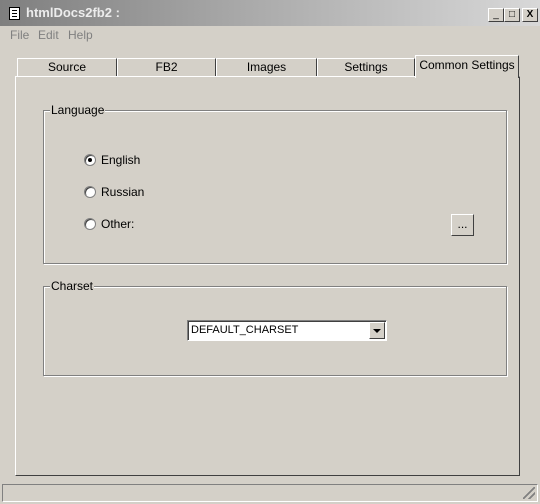  What do you see at coordinates (48, 35) in the screenshot?
I see `menu-edit: Edit` at bounding box center [48, 35].